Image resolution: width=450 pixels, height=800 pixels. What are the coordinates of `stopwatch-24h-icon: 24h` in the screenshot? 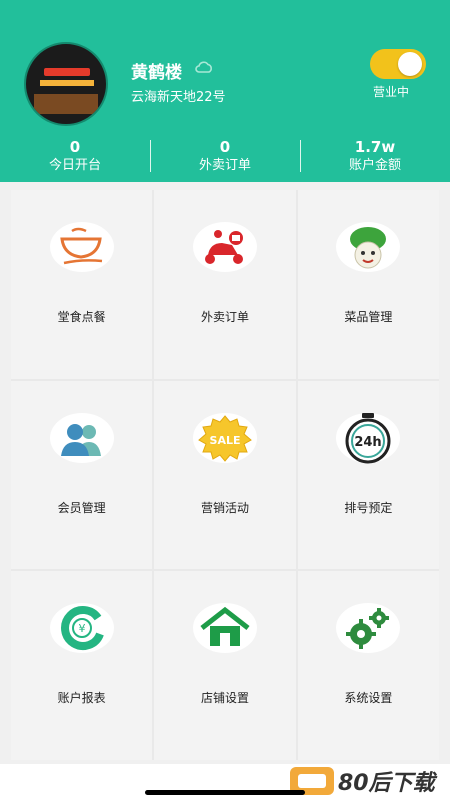 It's located at (368, 438).